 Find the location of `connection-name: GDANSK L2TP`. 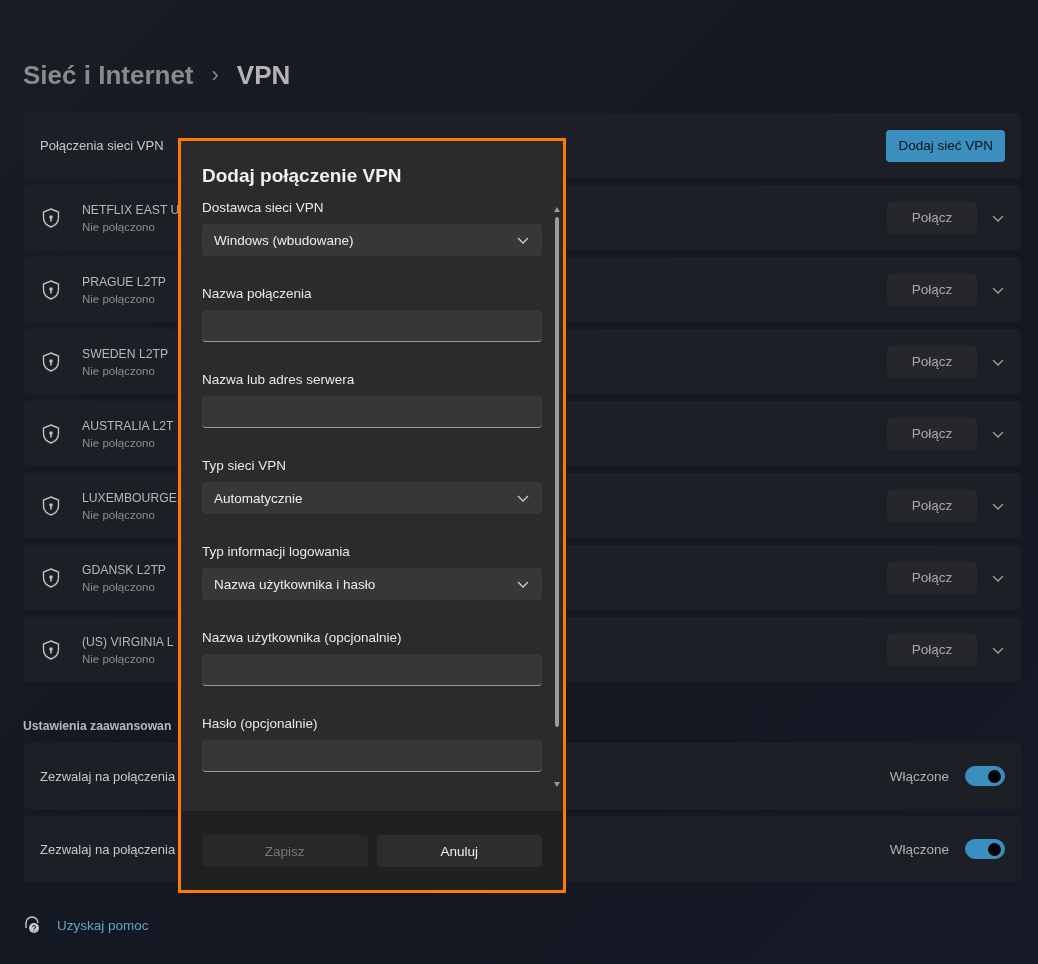

connection-name: GDANSK L2TP is located at coordinates (124, 569).